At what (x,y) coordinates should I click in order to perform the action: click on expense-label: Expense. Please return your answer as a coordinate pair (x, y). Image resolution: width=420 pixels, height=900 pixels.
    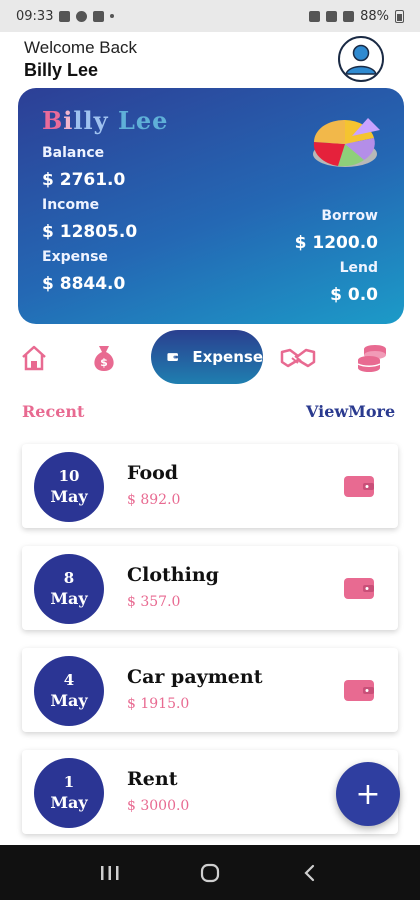
    Looking at the image, I should click on (75, 257).